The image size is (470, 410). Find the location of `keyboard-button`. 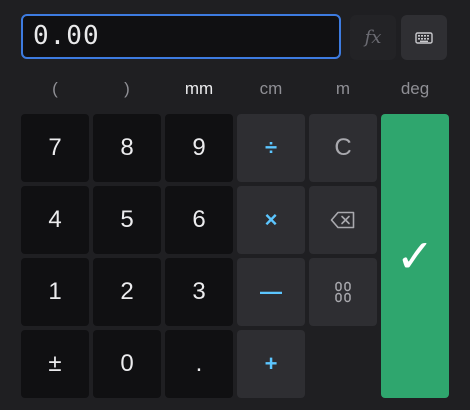

keyboard-button is located at coordinates (424, 37).